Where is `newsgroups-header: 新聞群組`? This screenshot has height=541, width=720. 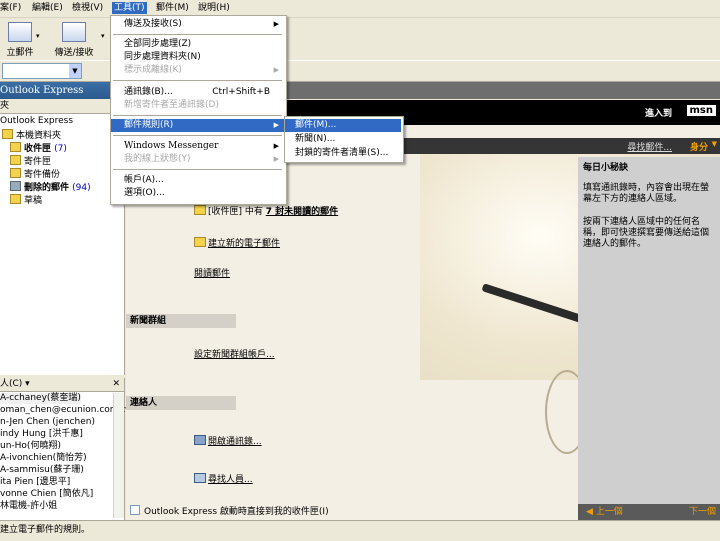
newsgroups-header: 新聞群組 is located at coordinates (181, 321).